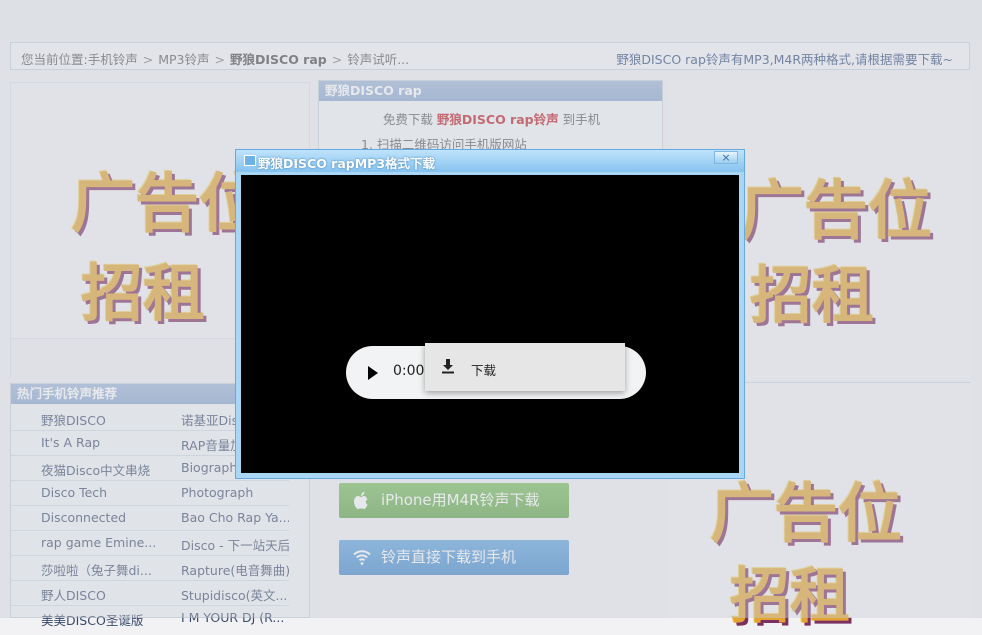 This screenshot has width=982, height=635. I want to click on close-button: ×, so click(726, 157).